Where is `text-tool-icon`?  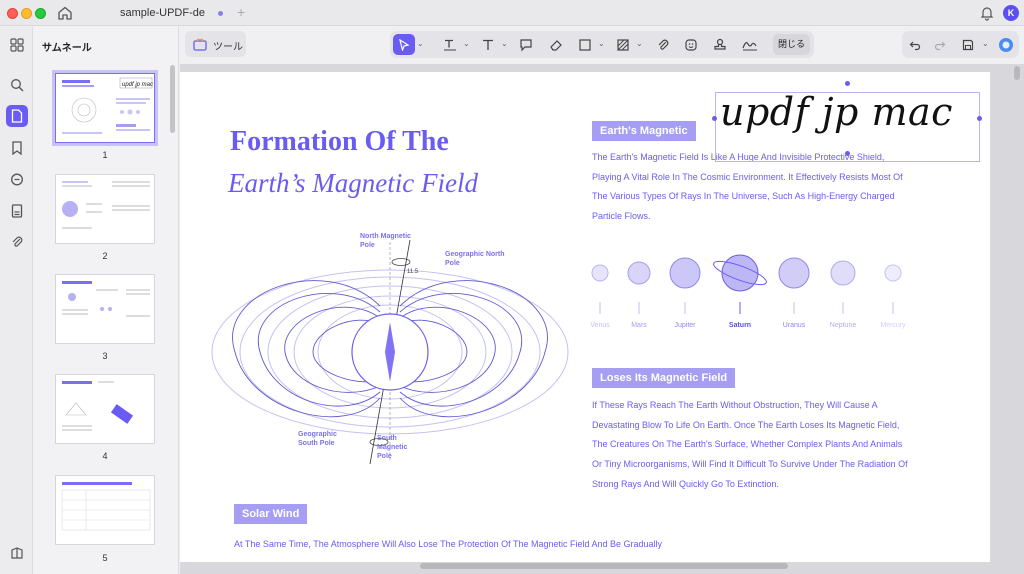
text-tool-icon is located at coordinates (488, 44).